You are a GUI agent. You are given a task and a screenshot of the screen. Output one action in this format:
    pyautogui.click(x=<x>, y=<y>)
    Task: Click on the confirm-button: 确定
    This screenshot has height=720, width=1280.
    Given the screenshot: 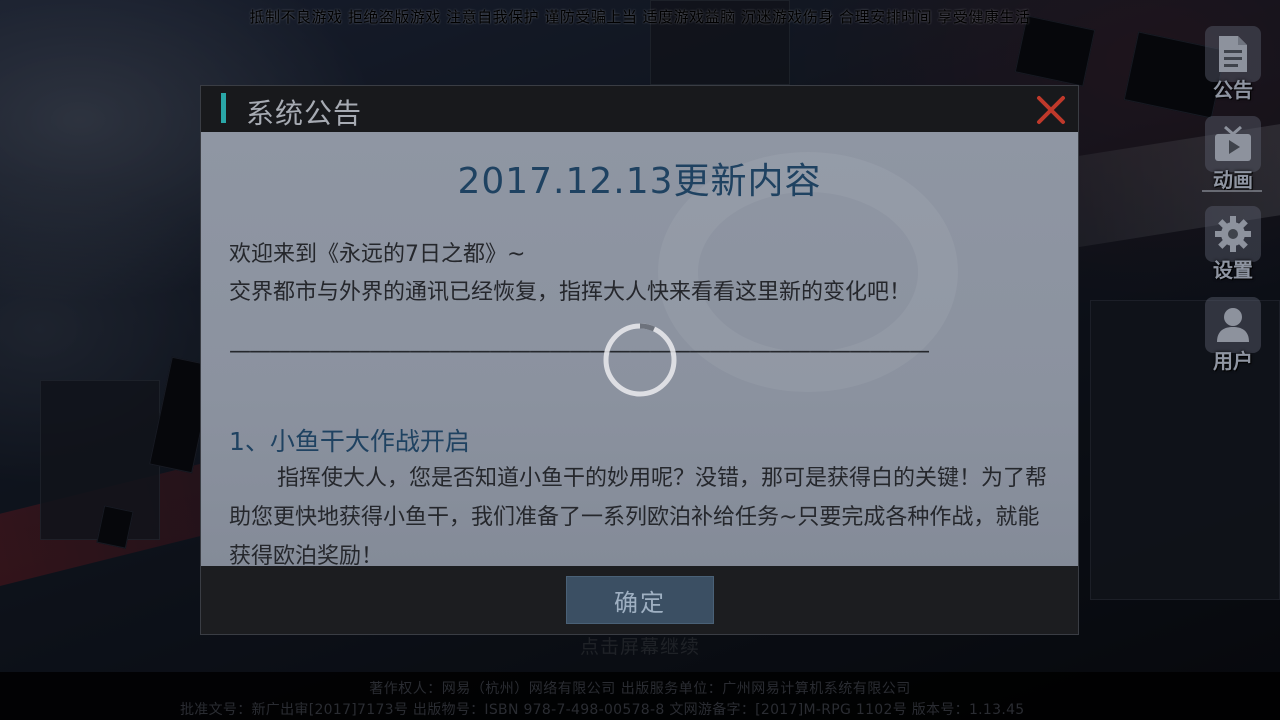 What is the action you would take?
    pyautogui.click(x=640, y=600)
    